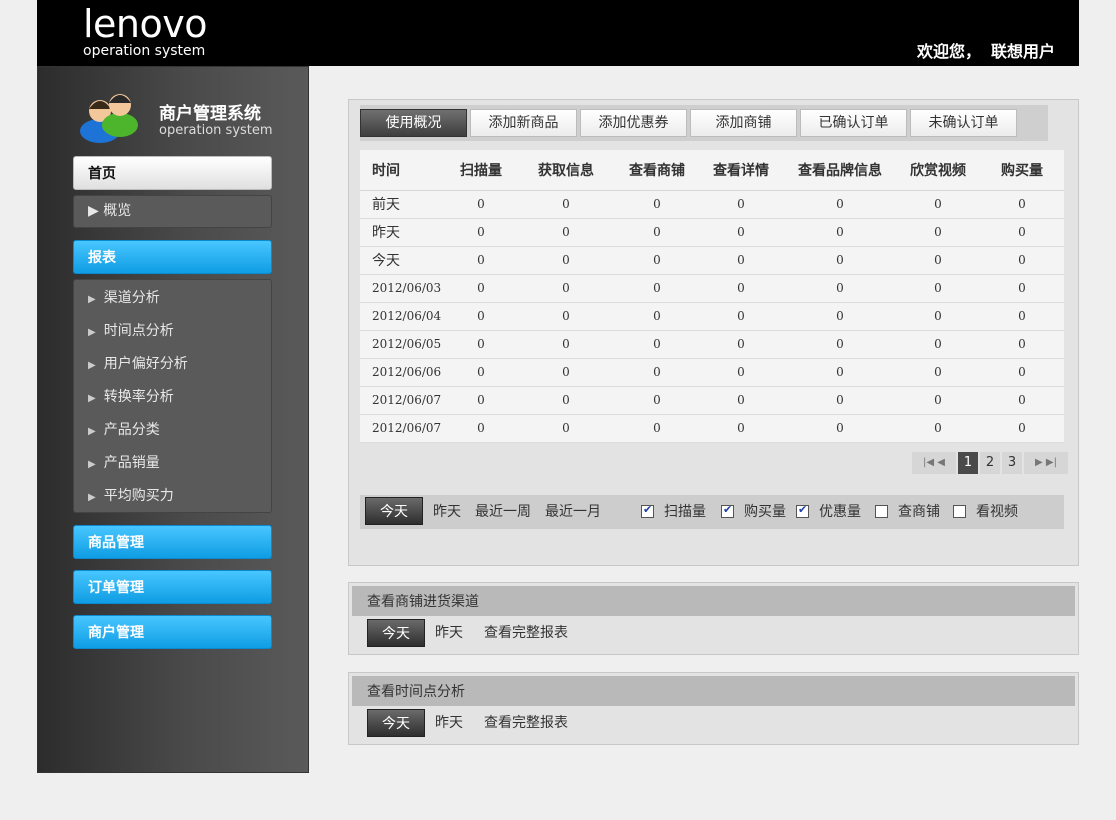  What do you see at coordinates (657, 170) in the screenshot?
I see `column-header: 查看商铺` at bounding box center [657, 170].